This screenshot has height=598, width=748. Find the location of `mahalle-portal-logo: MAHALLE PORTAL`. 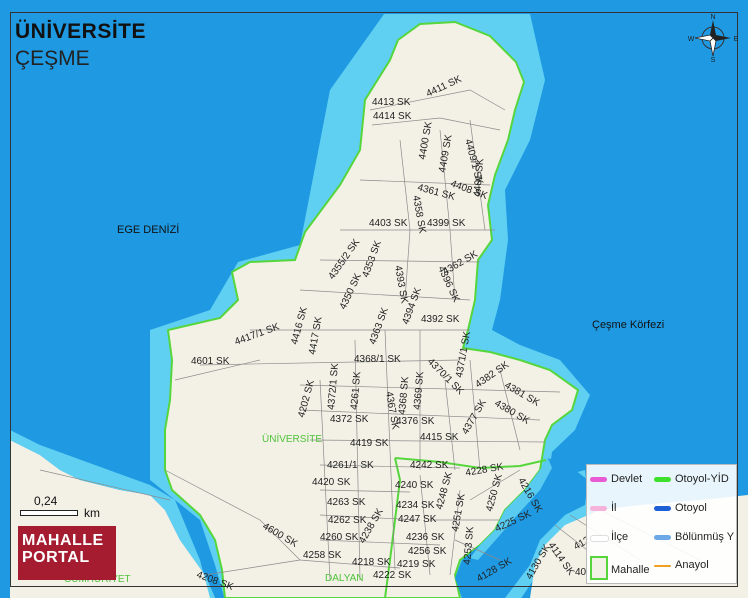

mahalle-portal-logo: MAHALLE PORTAL is located at coordinates (67, 553).